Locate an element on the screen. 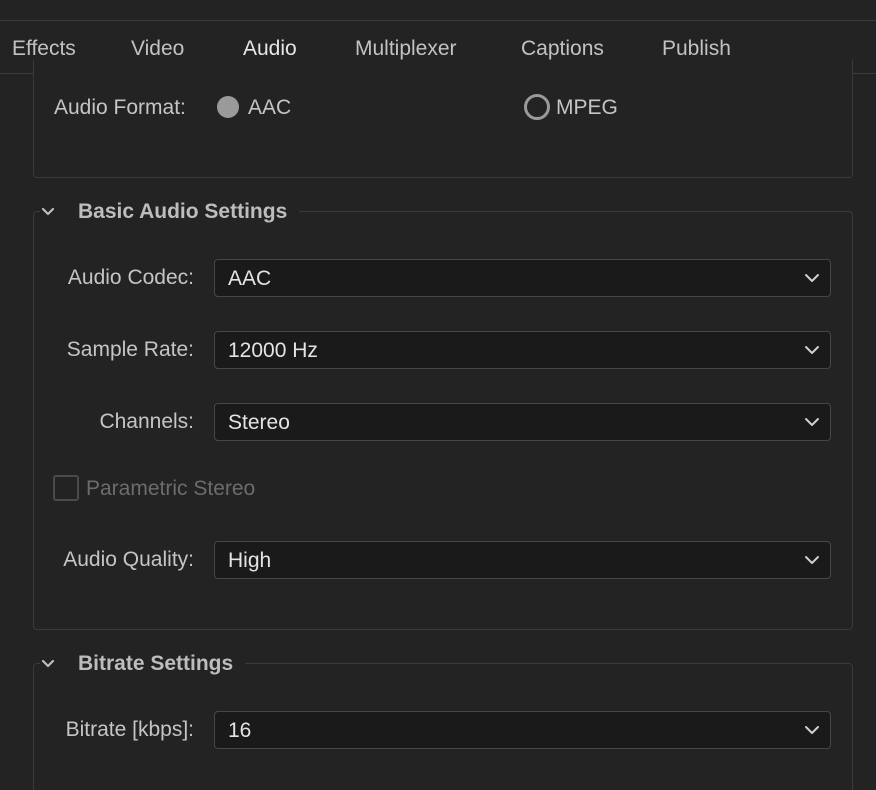  radio-aac-label: AAC is located at coordinates (269, 108).